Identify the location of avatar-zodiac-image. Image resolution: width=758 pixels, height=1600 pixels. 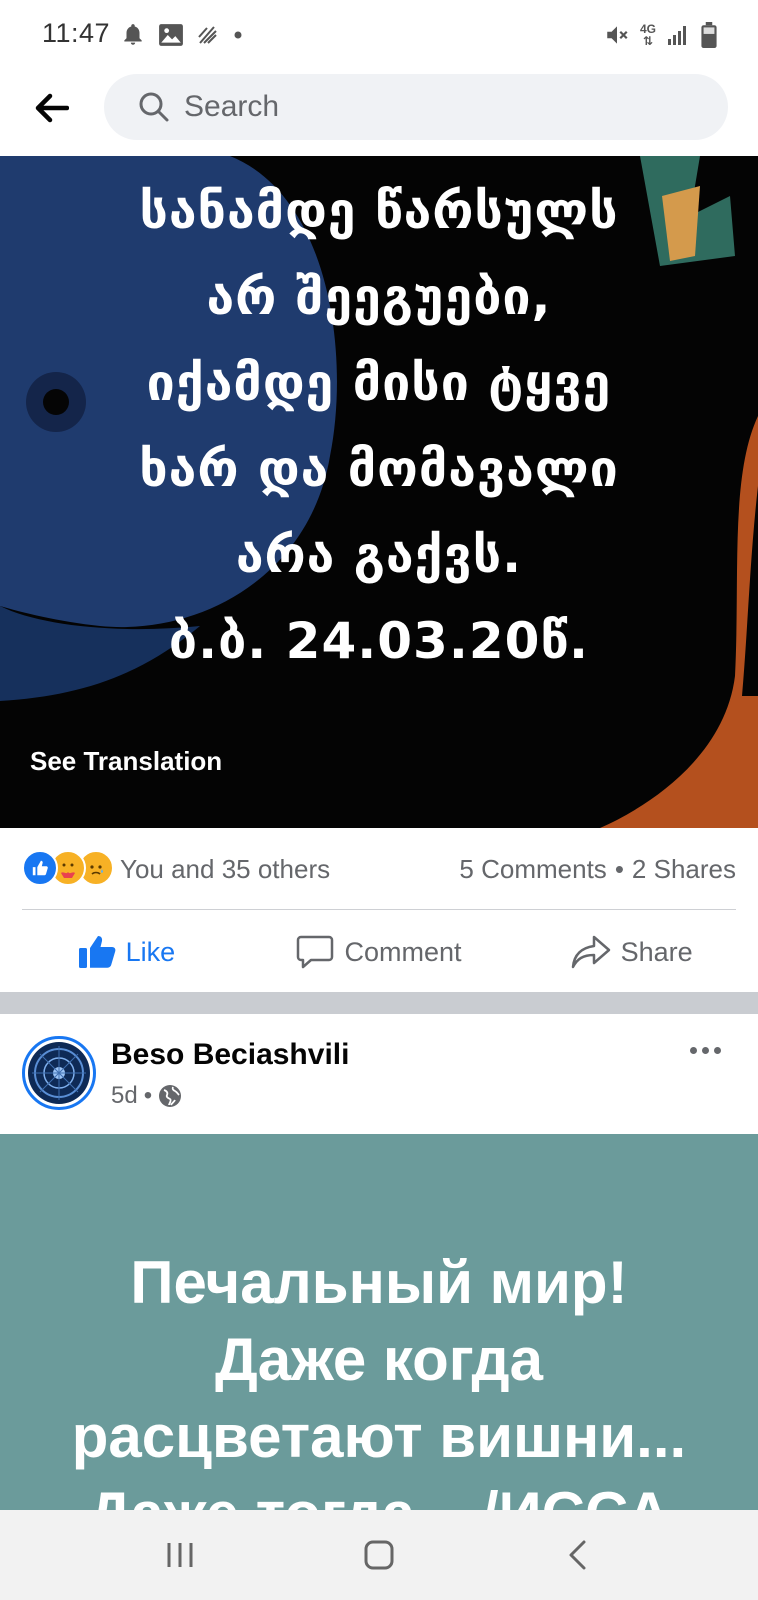
(59, 1073).